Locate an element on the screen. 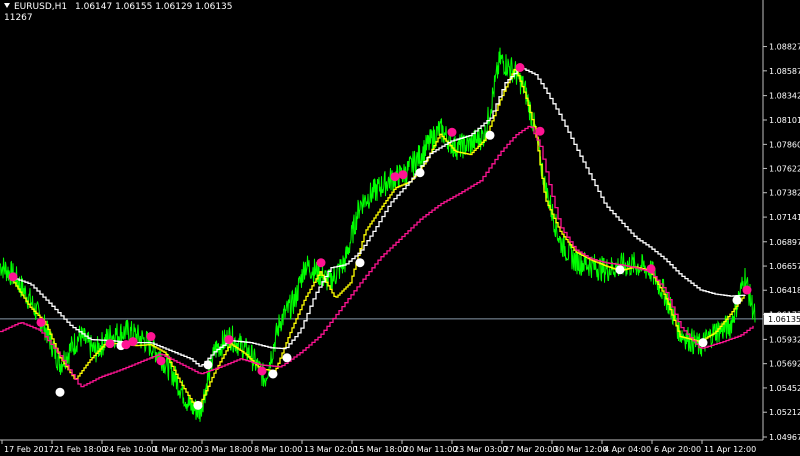 The height and width of the screenshot is (456, 800). open-value: 1.06147 is located at coordinates (94, 7).